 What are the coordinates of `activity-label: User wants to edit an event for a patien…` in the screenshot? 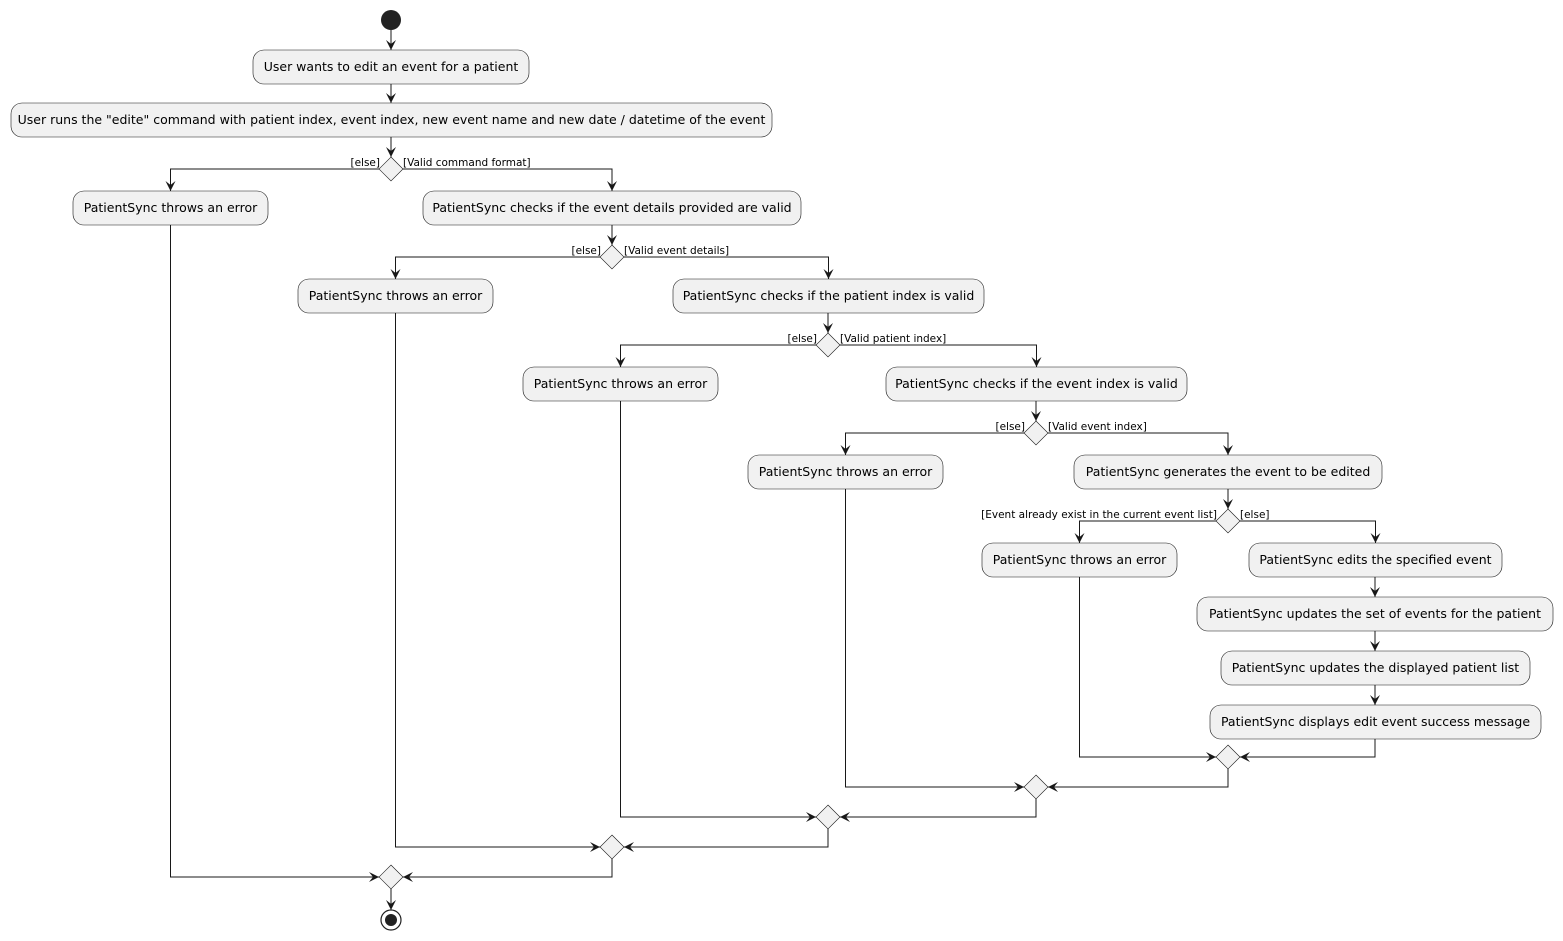 It's located at (391, 66).